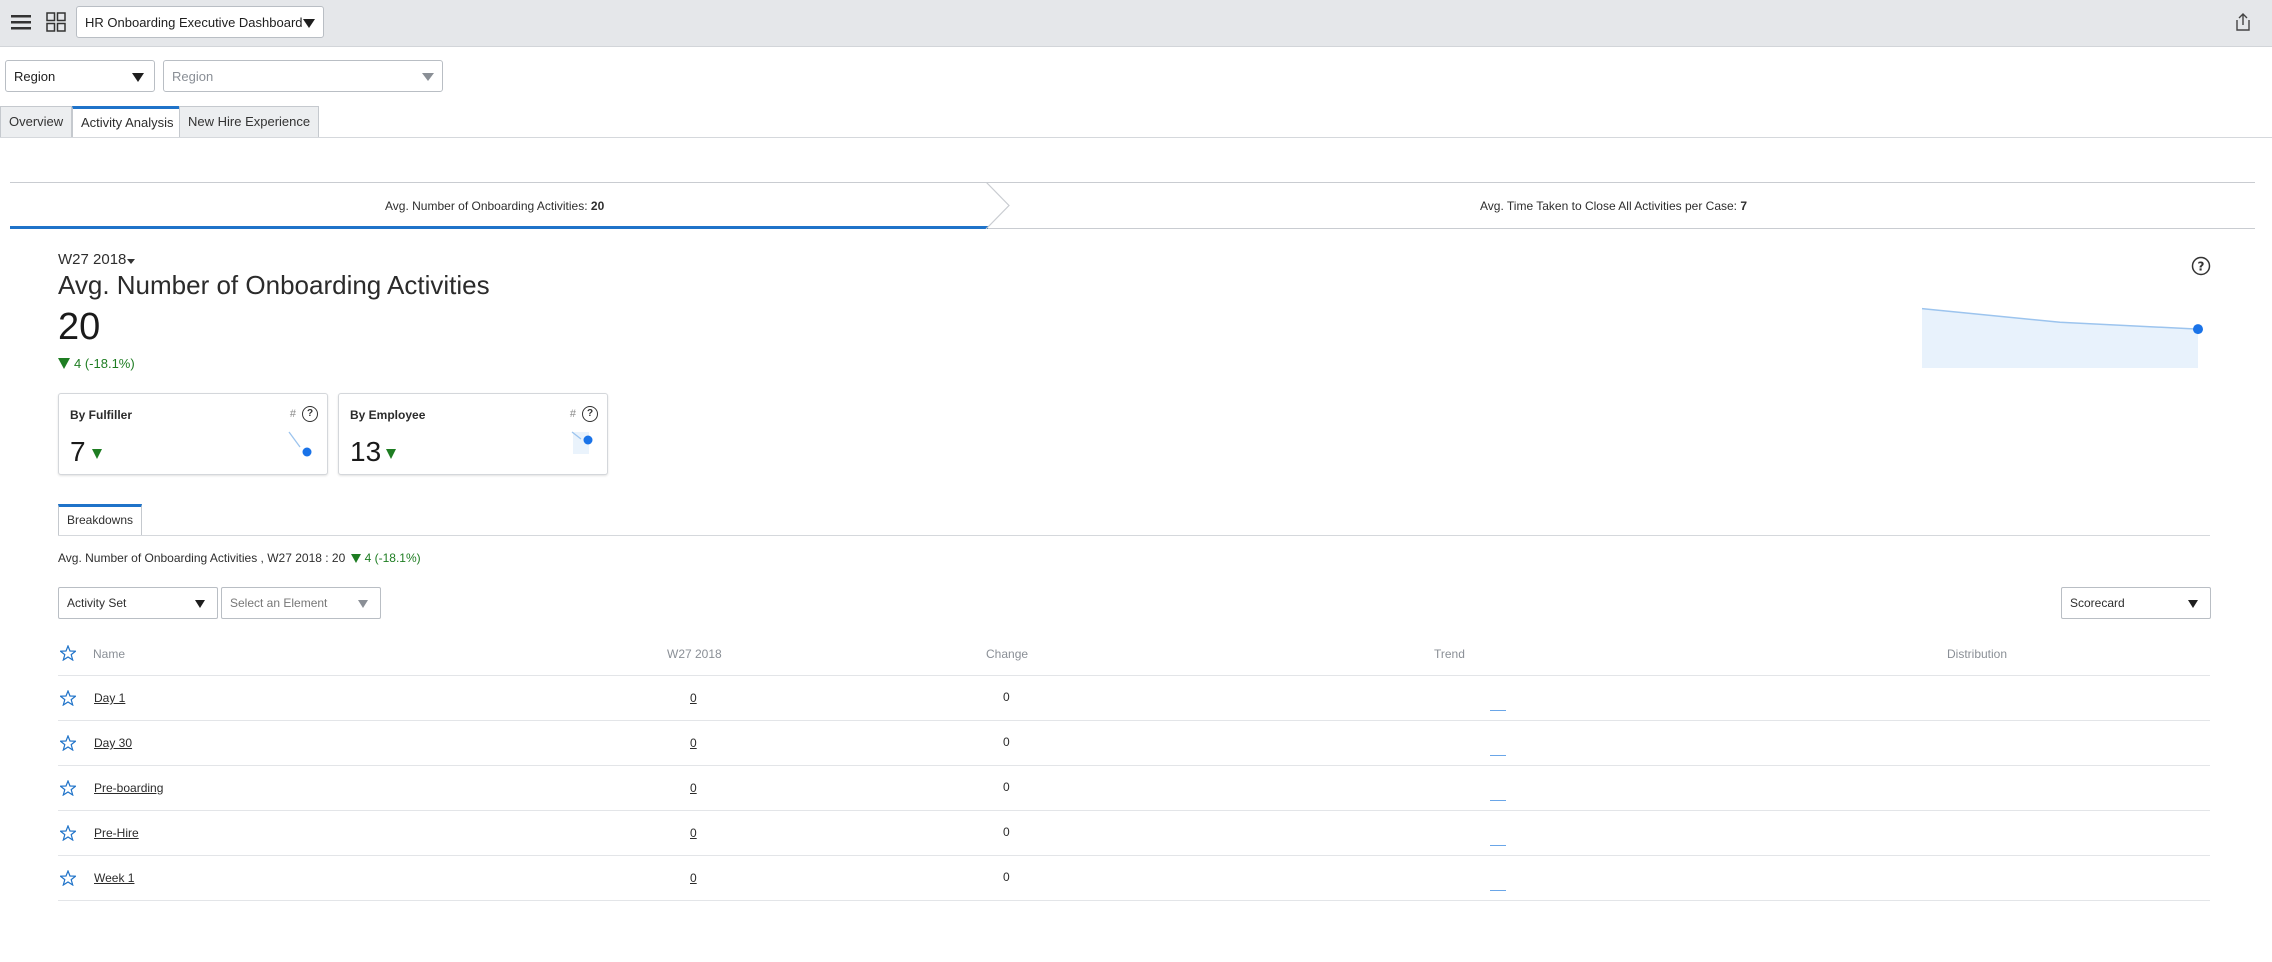 This screenshot has height=962, width=2272. I want to click on tab-activity-analysis: Activity Analysis, so click(127, 122).